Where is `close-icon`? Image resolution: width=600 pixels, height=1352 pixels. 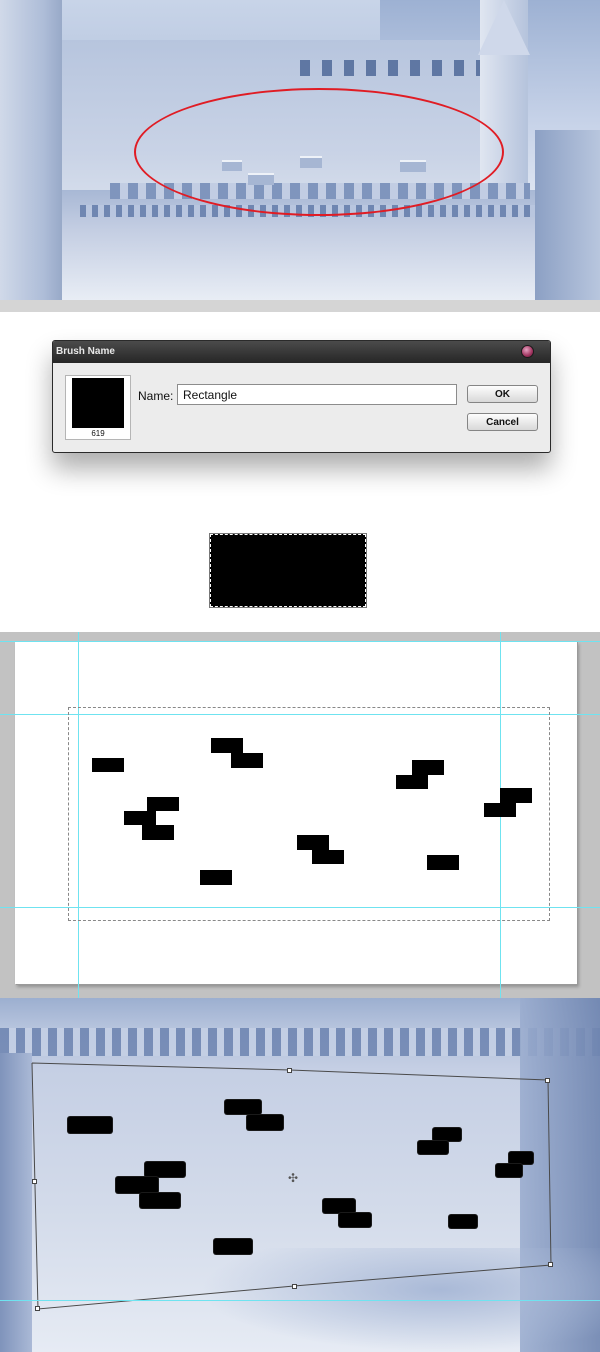 close-icon is located at coordinates (527, 351).